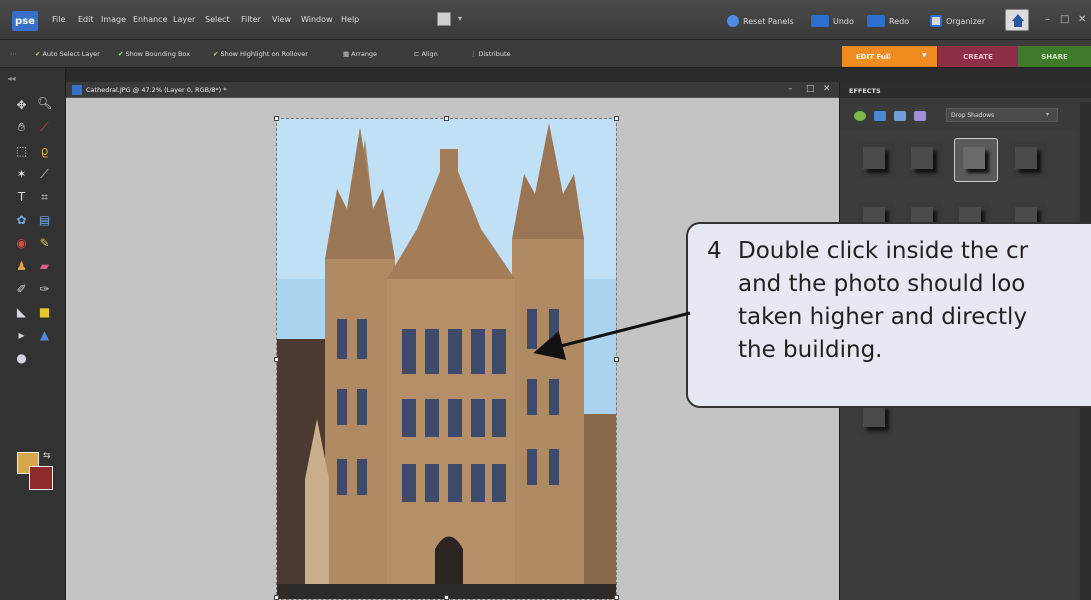 The height and width of the screenshot is (600, 1091). I want to click on menu-enhance: Enhance, so click(150, 19).